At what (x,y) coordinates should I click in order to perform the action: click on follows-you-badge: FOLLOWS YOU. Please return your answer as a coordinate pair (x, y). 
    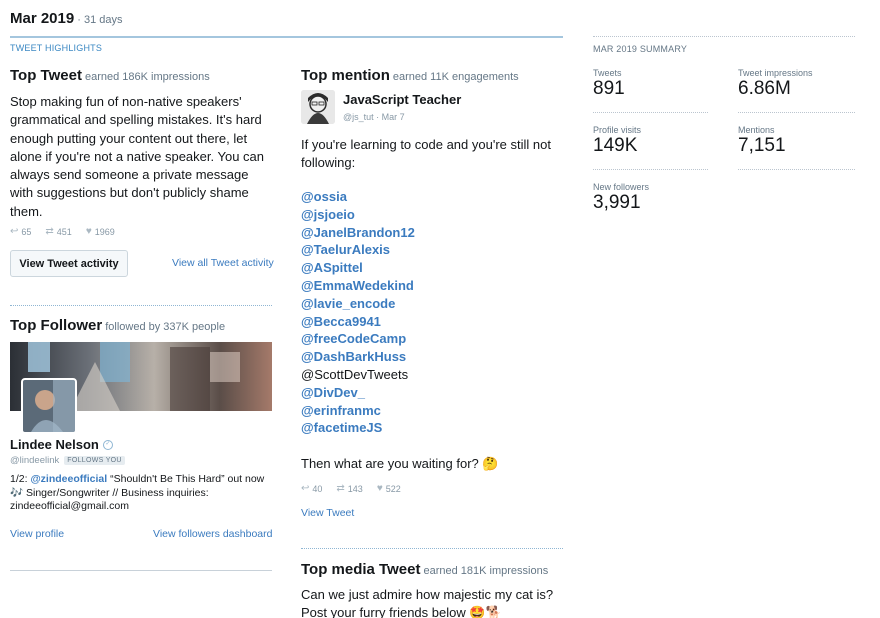
    Looking at the image, I should click on (94, 460).